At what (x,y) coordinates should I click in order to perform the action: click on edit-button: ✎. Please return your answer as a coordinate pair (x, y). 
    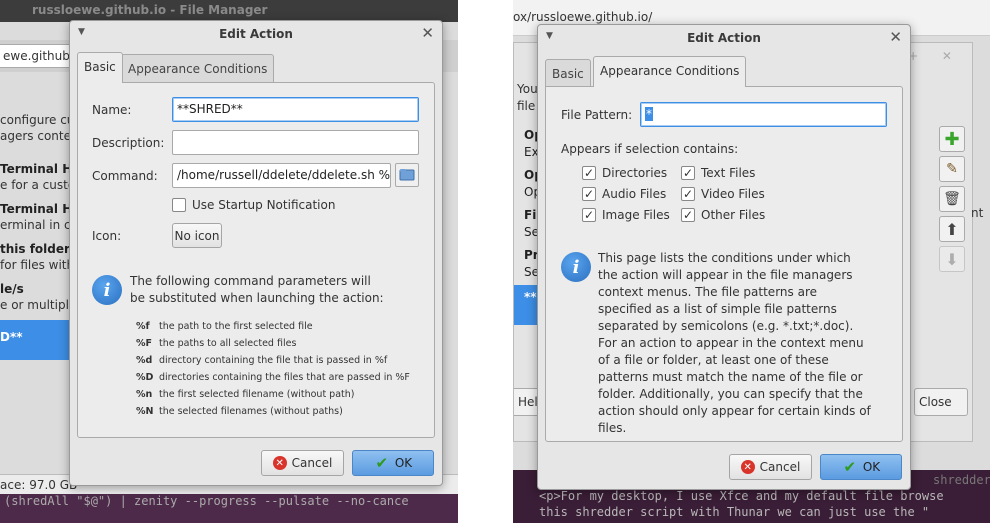
    Looking at the image, I should click on (952, 169).